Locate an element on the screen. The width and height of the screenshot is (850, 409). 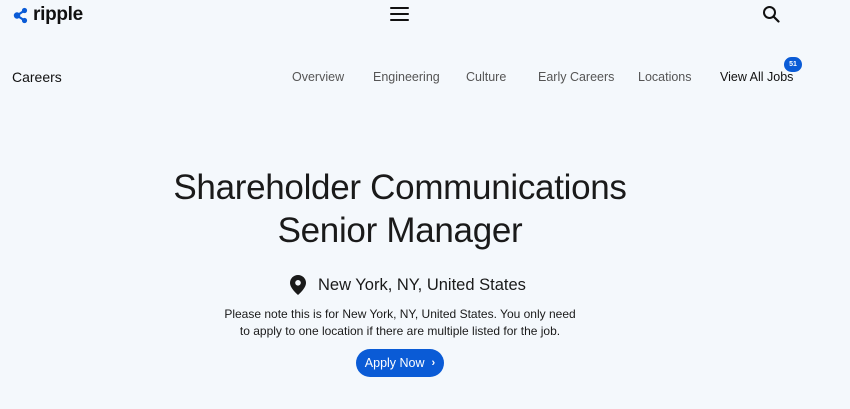
apply-now-label: Apply Now is located at coordinates (394, 363).